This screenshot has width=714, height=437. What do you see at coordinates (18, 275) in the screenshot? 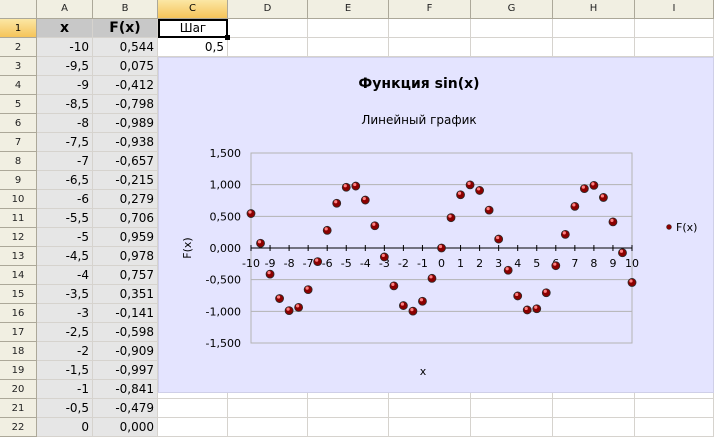
I see `row-header-14: 14` at bounding box center [18, 275].